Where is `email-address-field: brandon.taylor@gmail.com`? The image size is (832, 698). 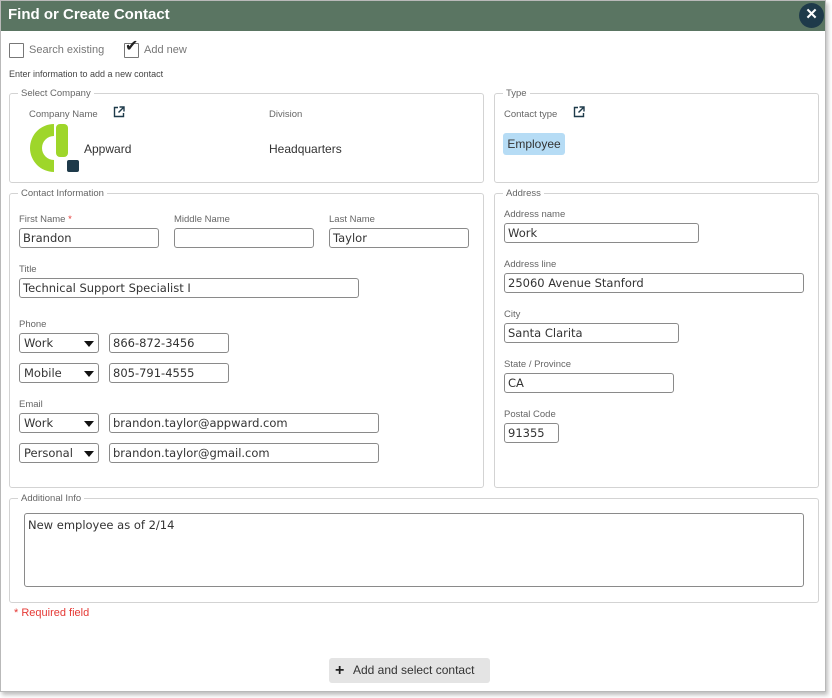 email-address-field: brandon.taylor@gmail.com is located at coordinates (244, 453).